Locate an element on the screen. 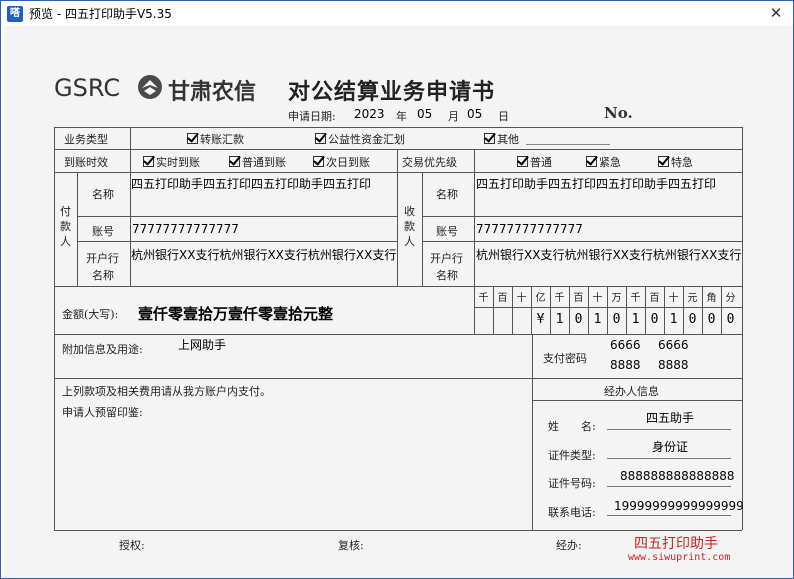 Image resolution: width=794 pixels, height=579 pixels. phone-number: 19999999999999999 is located at coordinates (679, 506).